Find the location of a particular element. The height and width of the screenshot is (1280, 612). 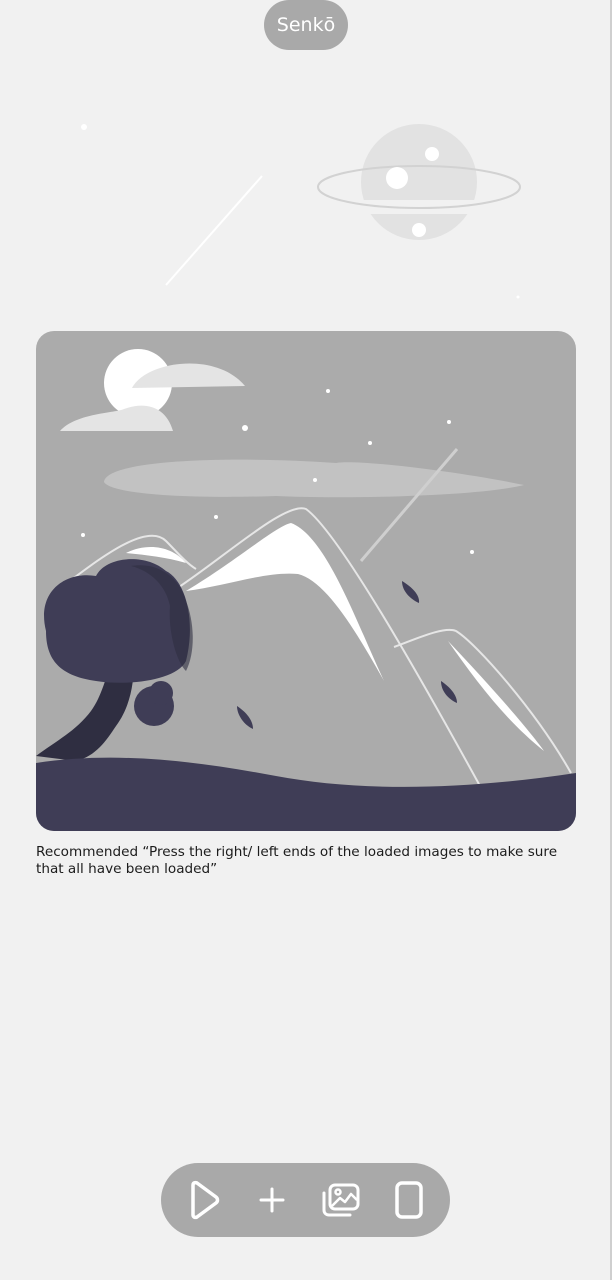

single-page-button is located at coordinates (409, 1200).